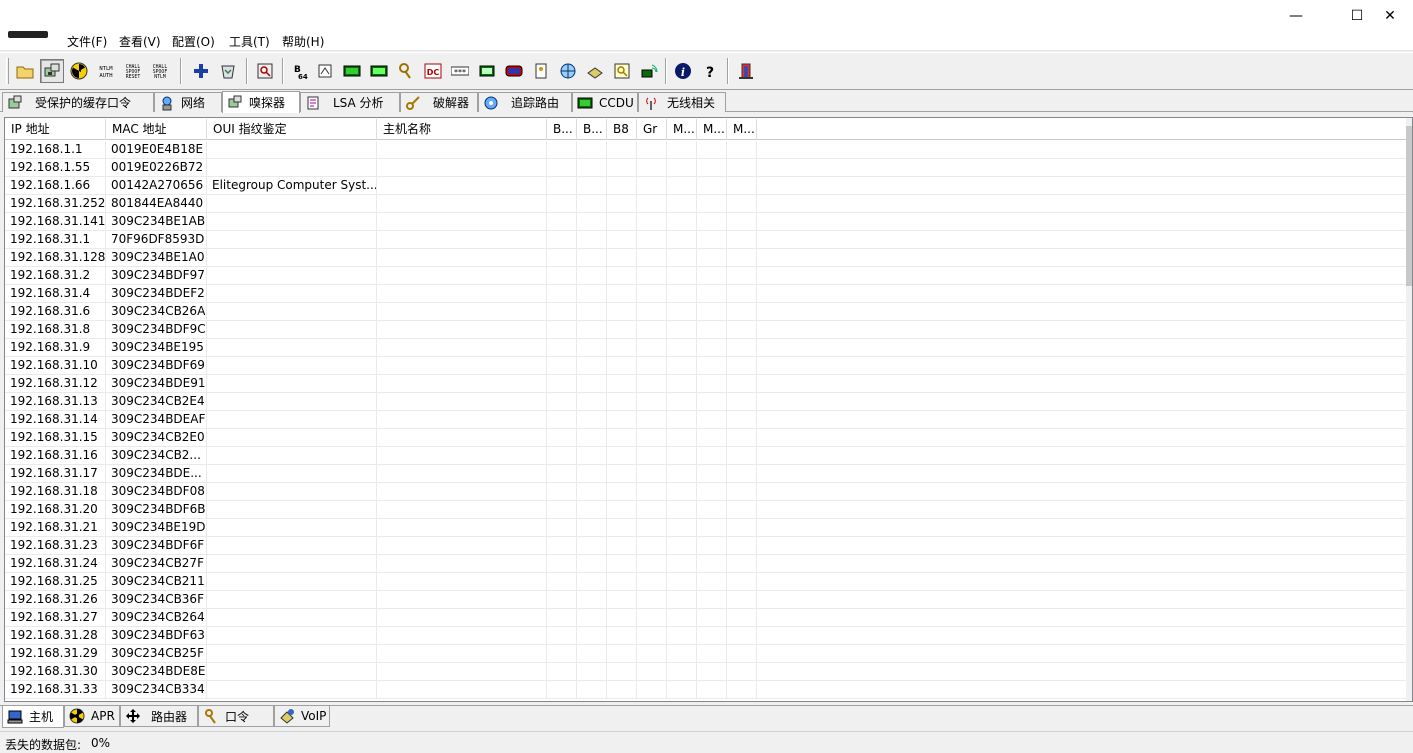 This screenshot has height=753, width=1413. Describe the element at coordinates (406, 71) in the screenshot. I see `key-icon` at that location.